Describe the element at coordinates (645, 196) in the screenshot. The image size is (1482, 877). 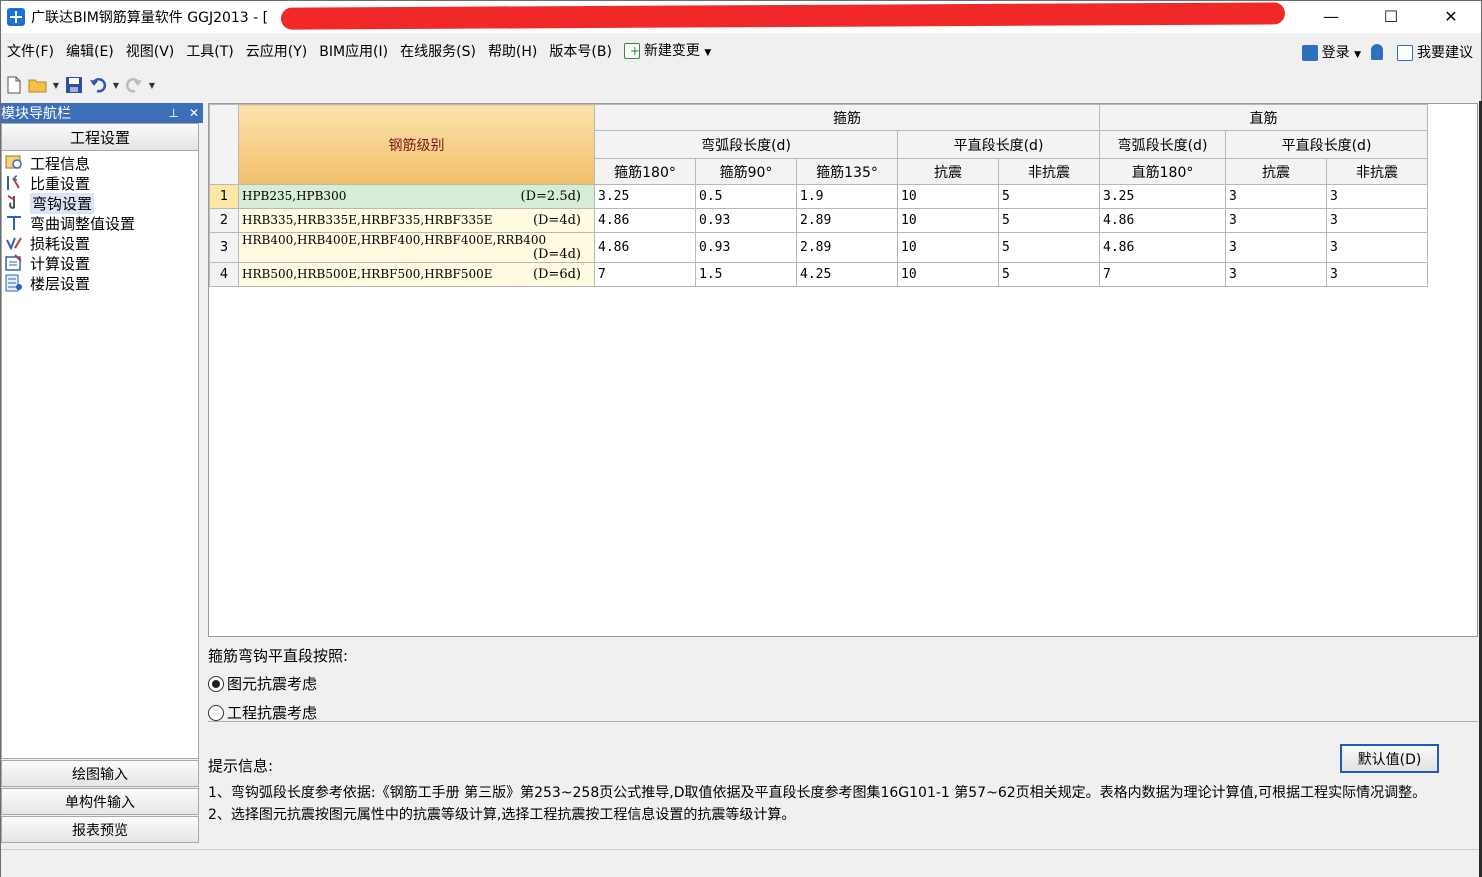
I see `cell-stirrup-180: 3.25` at that location.